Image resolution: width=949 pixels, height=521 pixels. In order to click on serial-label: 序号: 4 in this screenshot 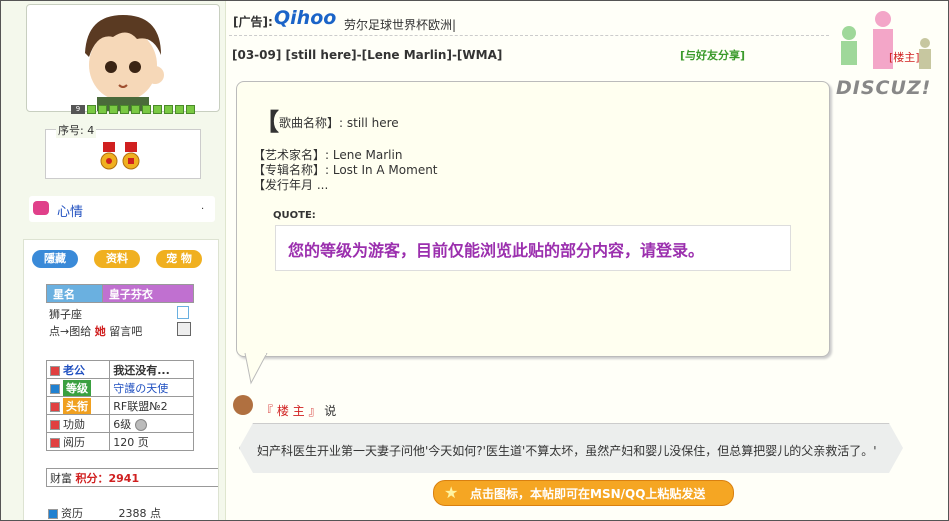, I will do `click(76, 130)`.